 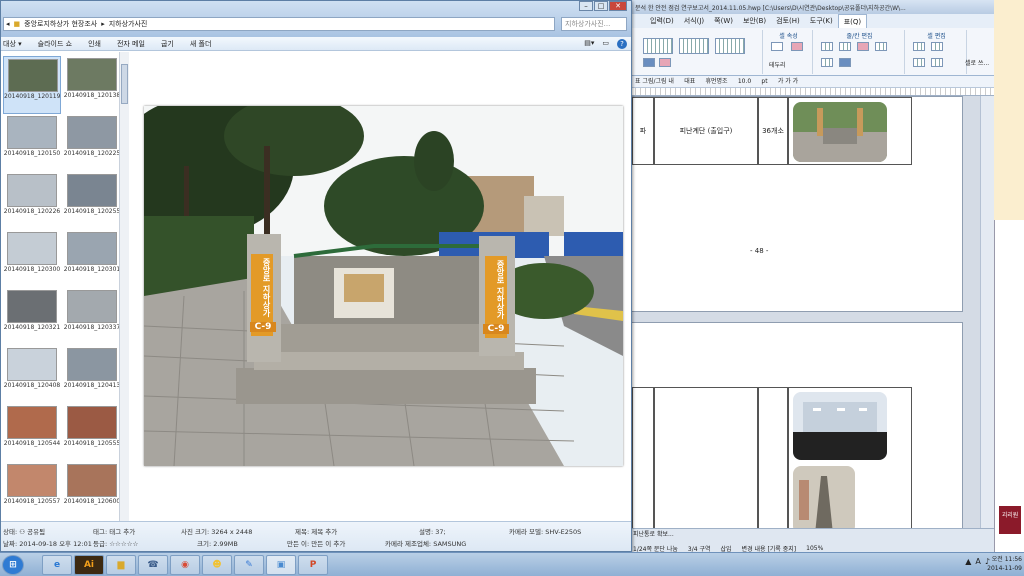 What do you see at coordinates (881, 46) in the screenshot?
I see `split-cell-icon` at bounding box center [881, 46].